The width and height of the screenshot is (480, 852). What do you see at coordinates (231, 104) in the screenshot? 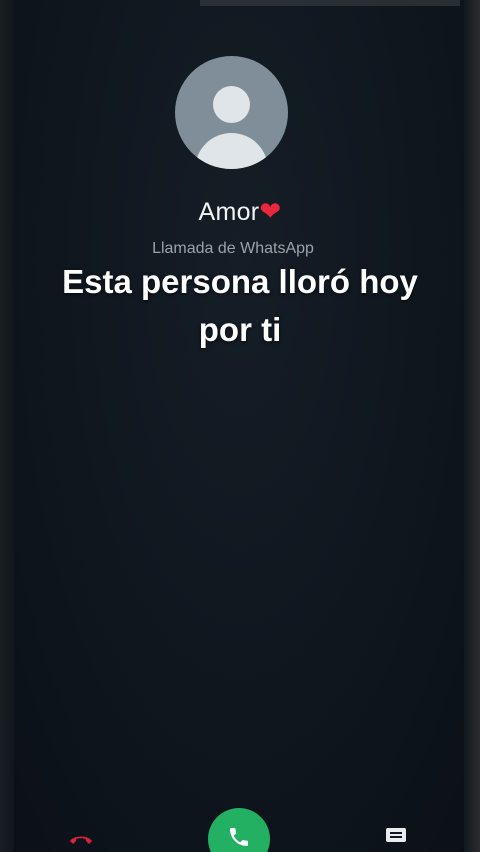
I see `avatar-head` at bounding box center [231, 104].